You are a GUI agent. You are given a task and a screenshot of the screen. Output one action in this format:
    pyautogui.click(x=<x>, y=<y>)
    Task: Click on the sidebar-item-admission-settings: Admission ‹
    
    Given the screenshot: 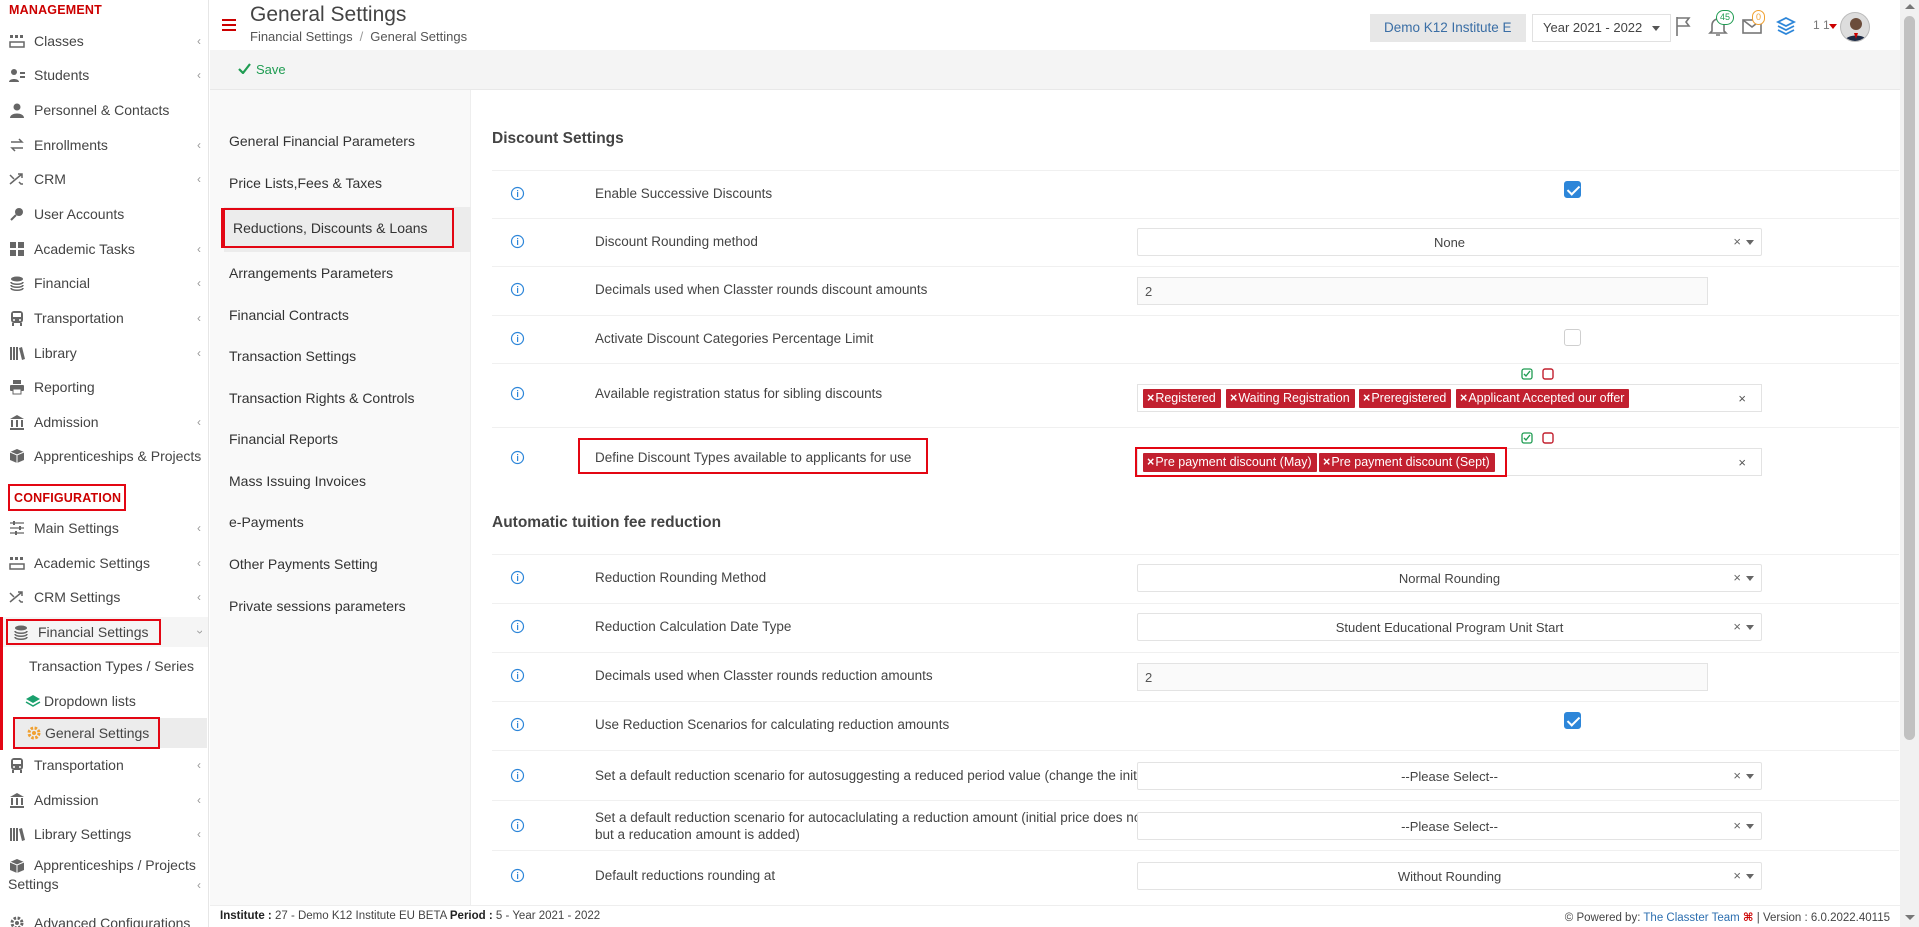 What is the action you would take?
    pyautogui.click(x=104, y=800)
    